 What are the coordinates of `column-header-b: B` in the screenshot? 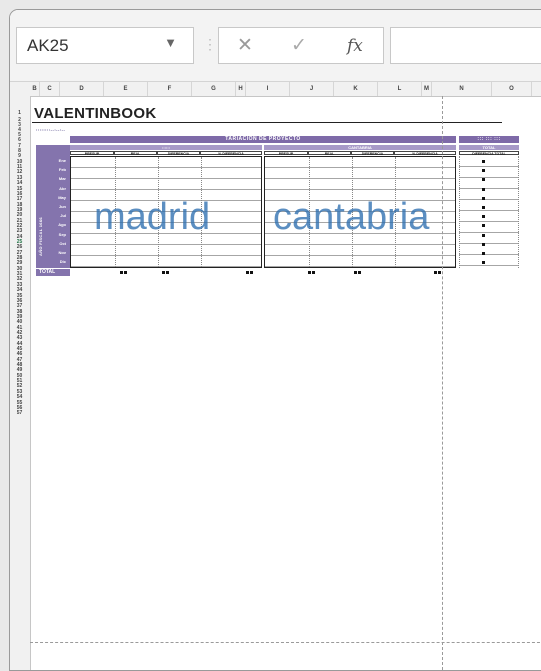 It's located at (35, 89).